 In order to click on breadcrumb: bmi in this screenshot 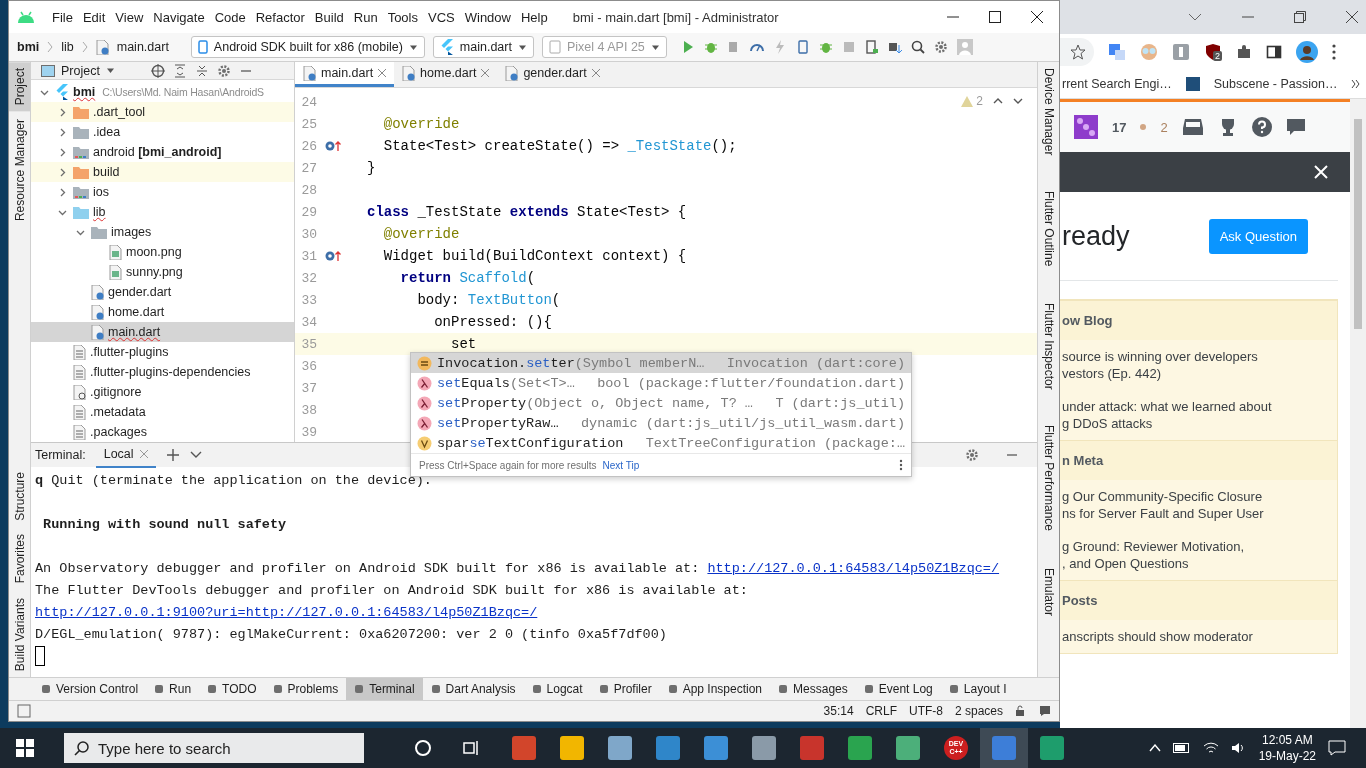, I will do `click(28, 47)`.